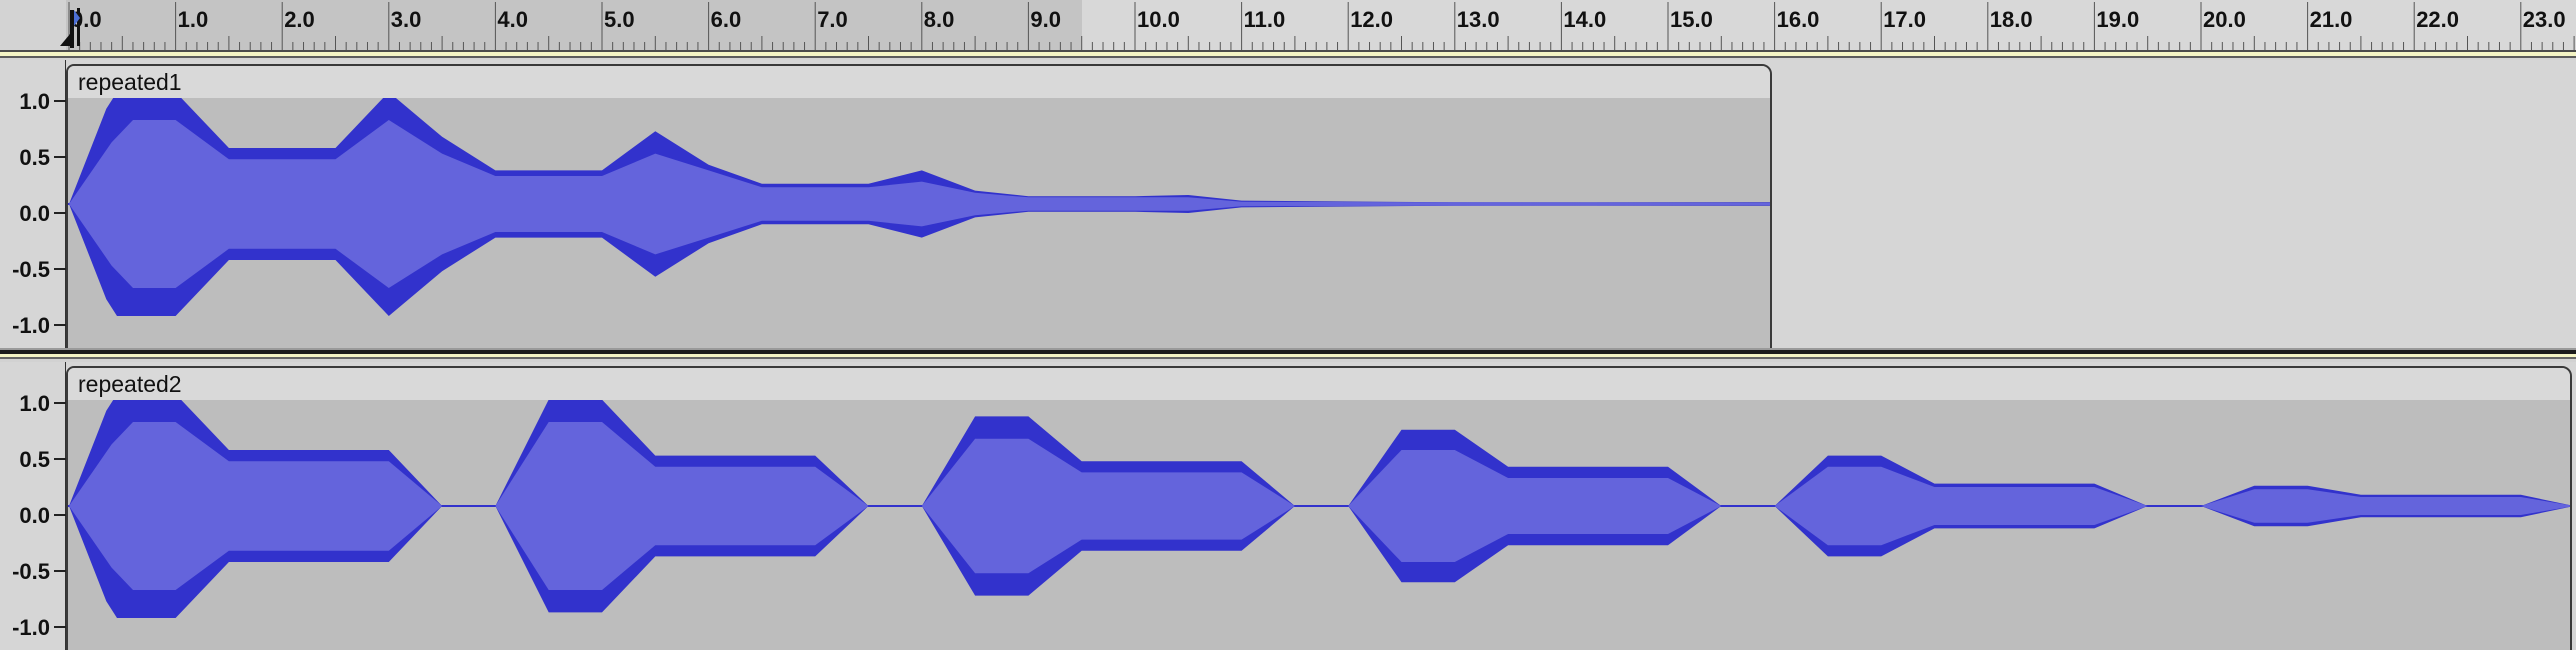 The width and height of the screenshot is (2576, 650). Describe the element at coordinates (2544, 19) in the screenshot. I see `ruler-tick-label: 23.0` at that location.